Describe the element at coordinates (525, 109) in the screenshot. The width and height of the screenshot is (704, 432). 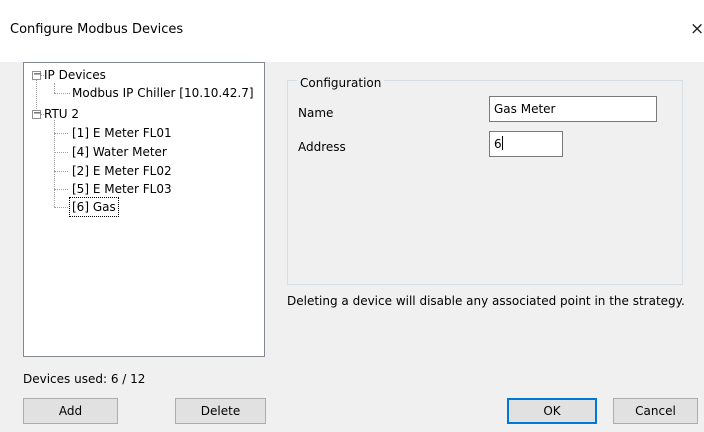
I see `name-field-value: Gas Meter` at that location.